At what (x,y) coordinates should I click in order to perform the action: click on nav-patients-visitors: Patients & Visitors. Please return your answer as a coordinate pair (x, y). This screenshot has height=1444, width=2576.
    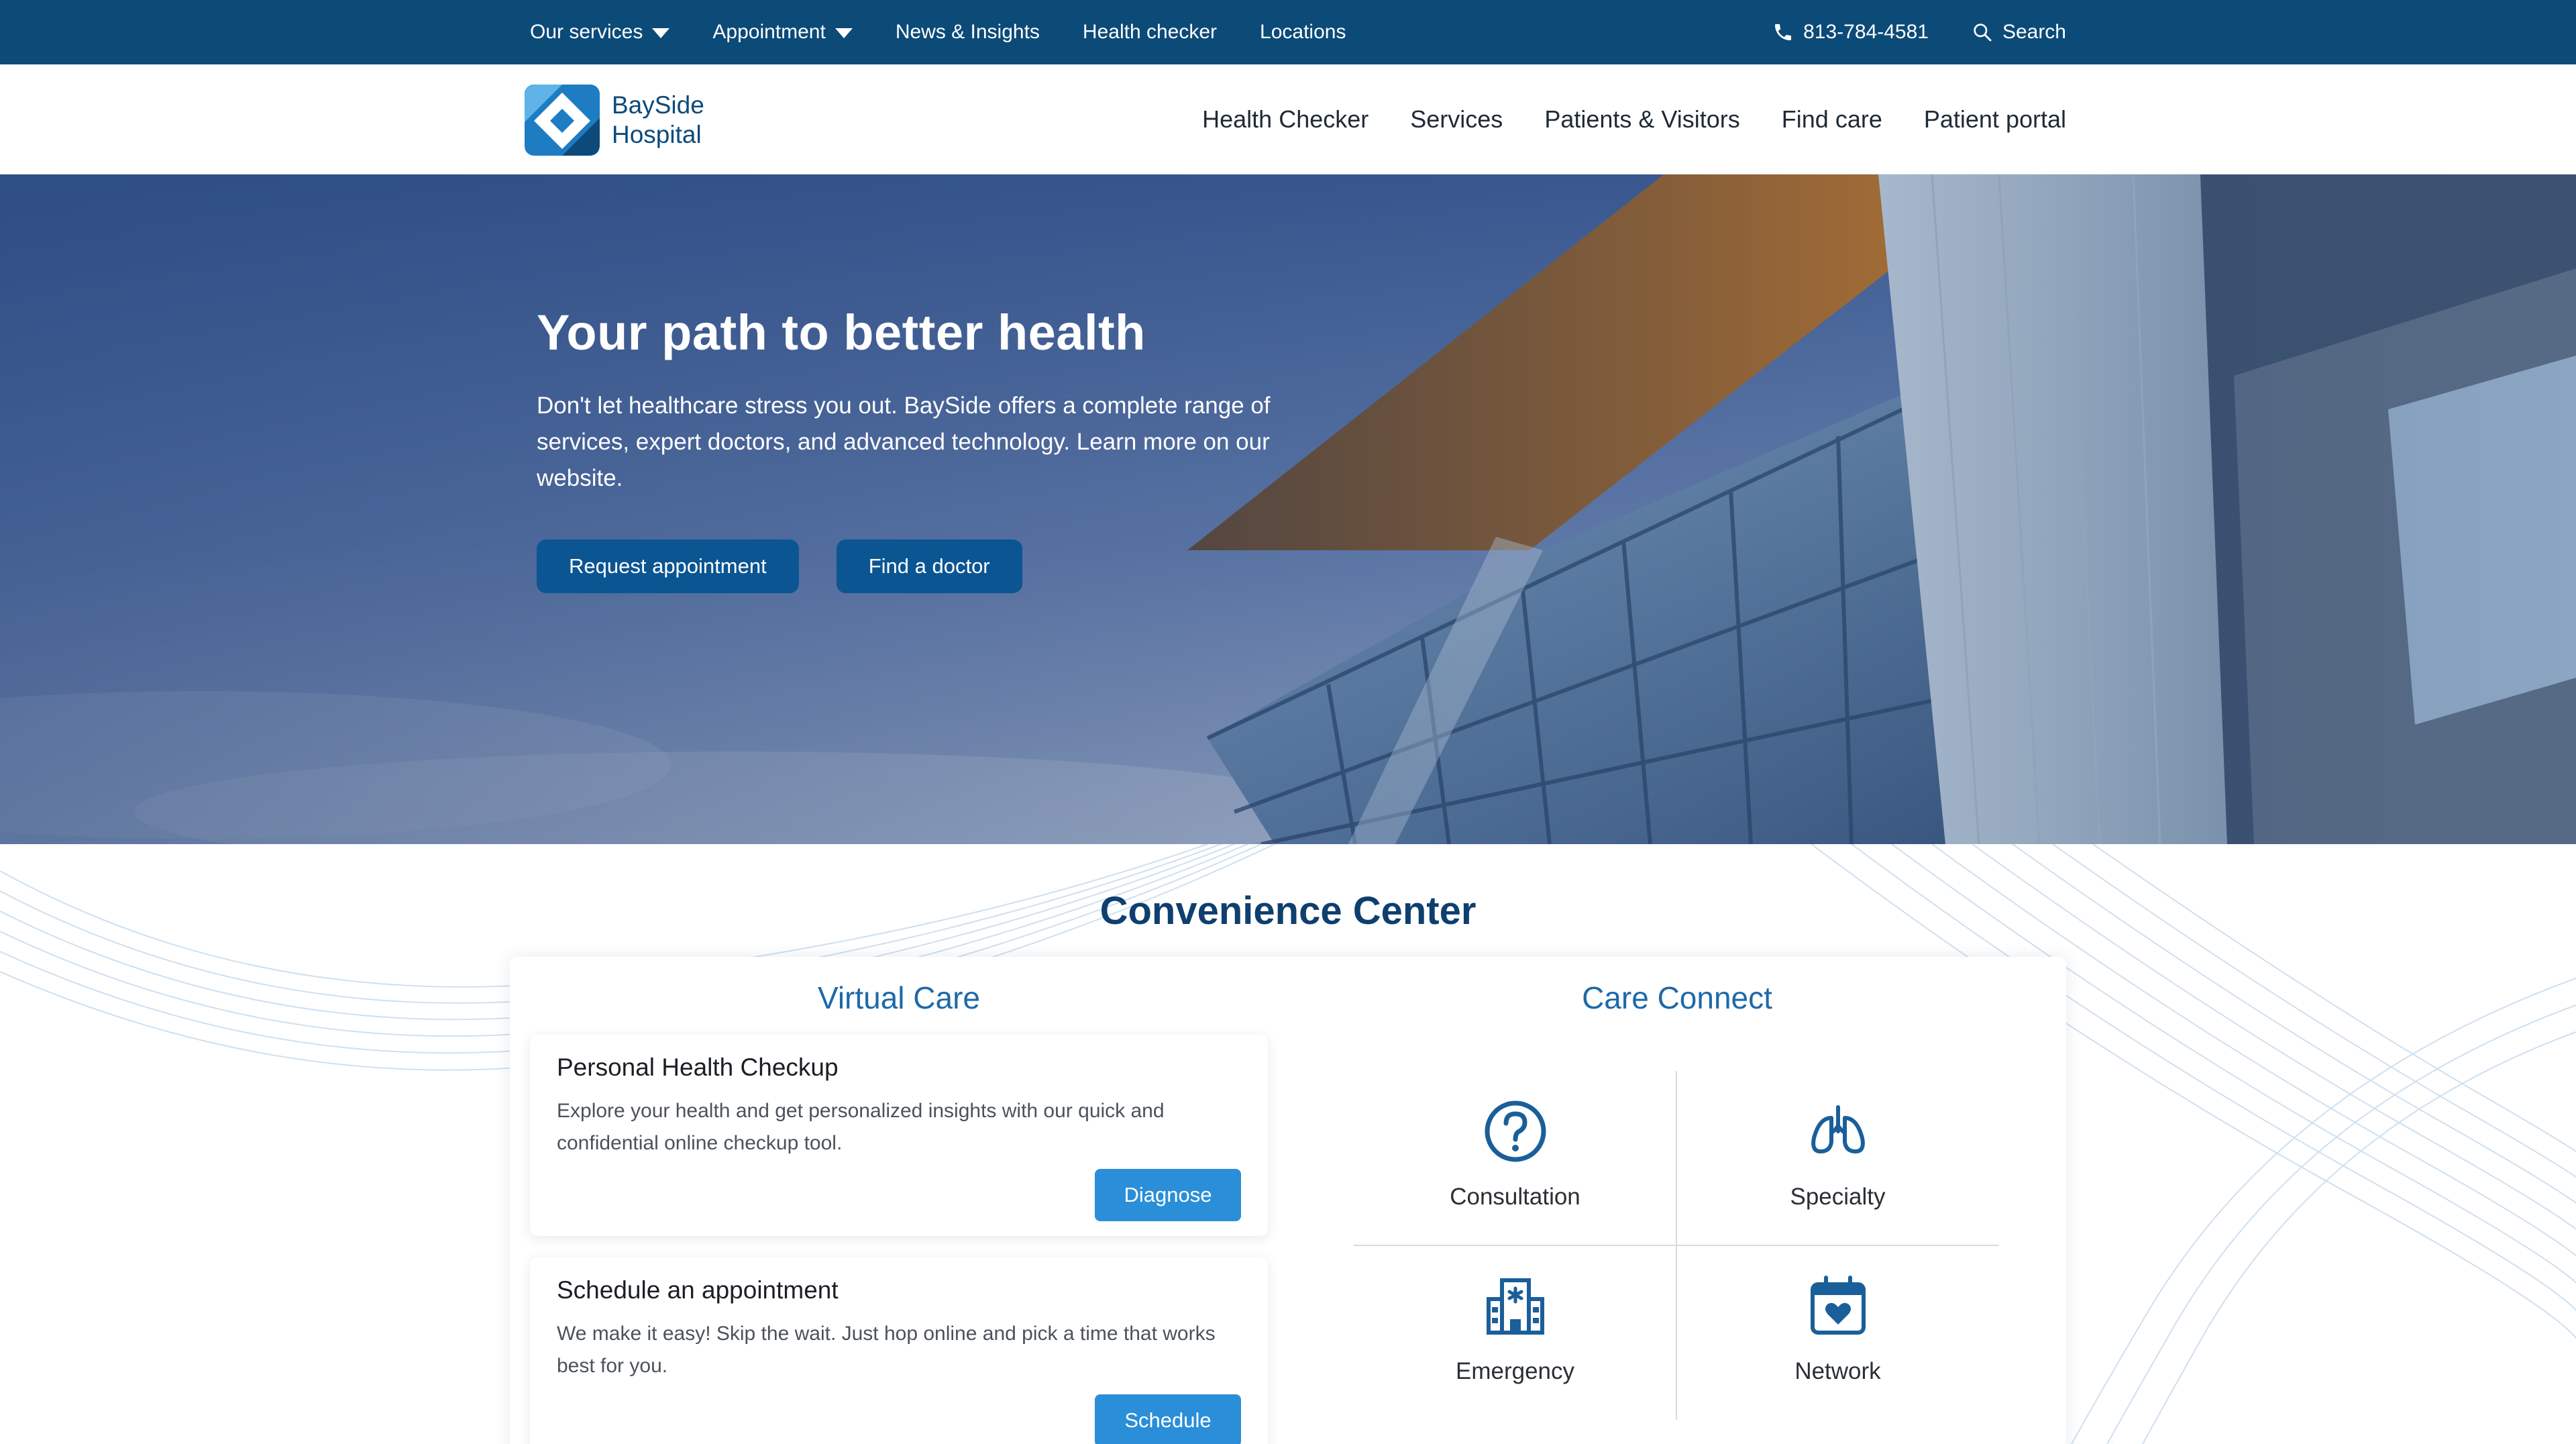
    Looking at the image, I should click on (1641, 119).